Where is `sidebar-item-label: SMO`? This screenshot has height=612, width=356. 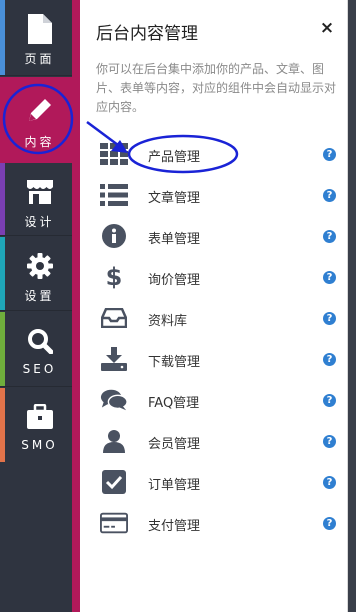 sidebar-item-label: SMO is located at coordinates (39, 445).